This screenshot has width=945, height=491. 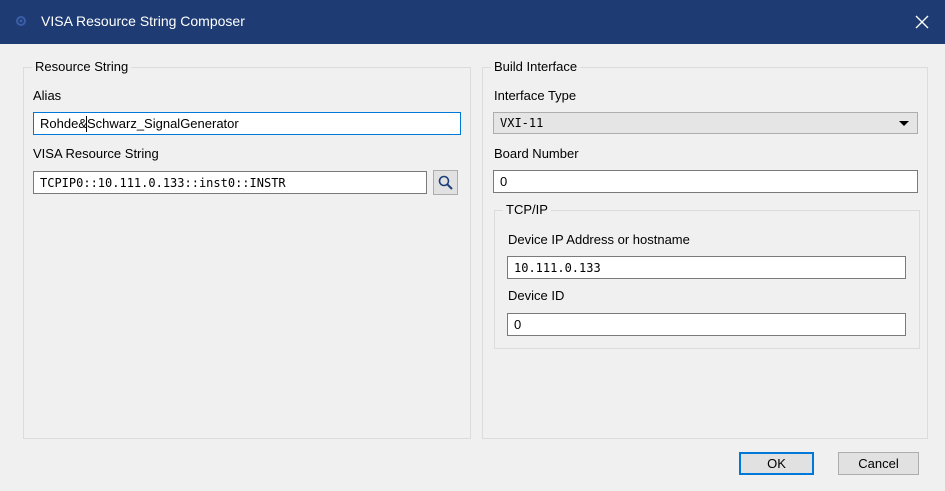 I want to click on alias-input: Rohde&Schwarz_SignalGenerator, so click(x=247, y=123).